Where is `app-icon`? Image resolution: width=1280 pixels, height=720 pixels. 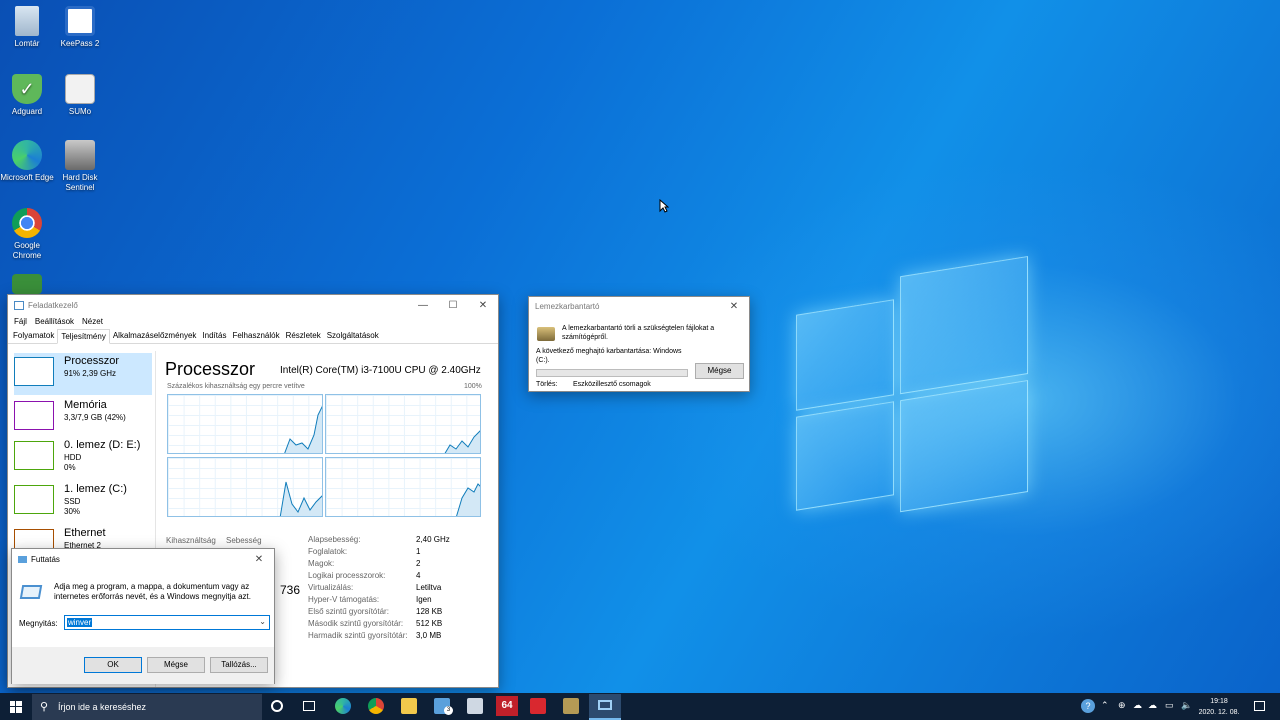
app-icon is located at coordinates (27, 284).